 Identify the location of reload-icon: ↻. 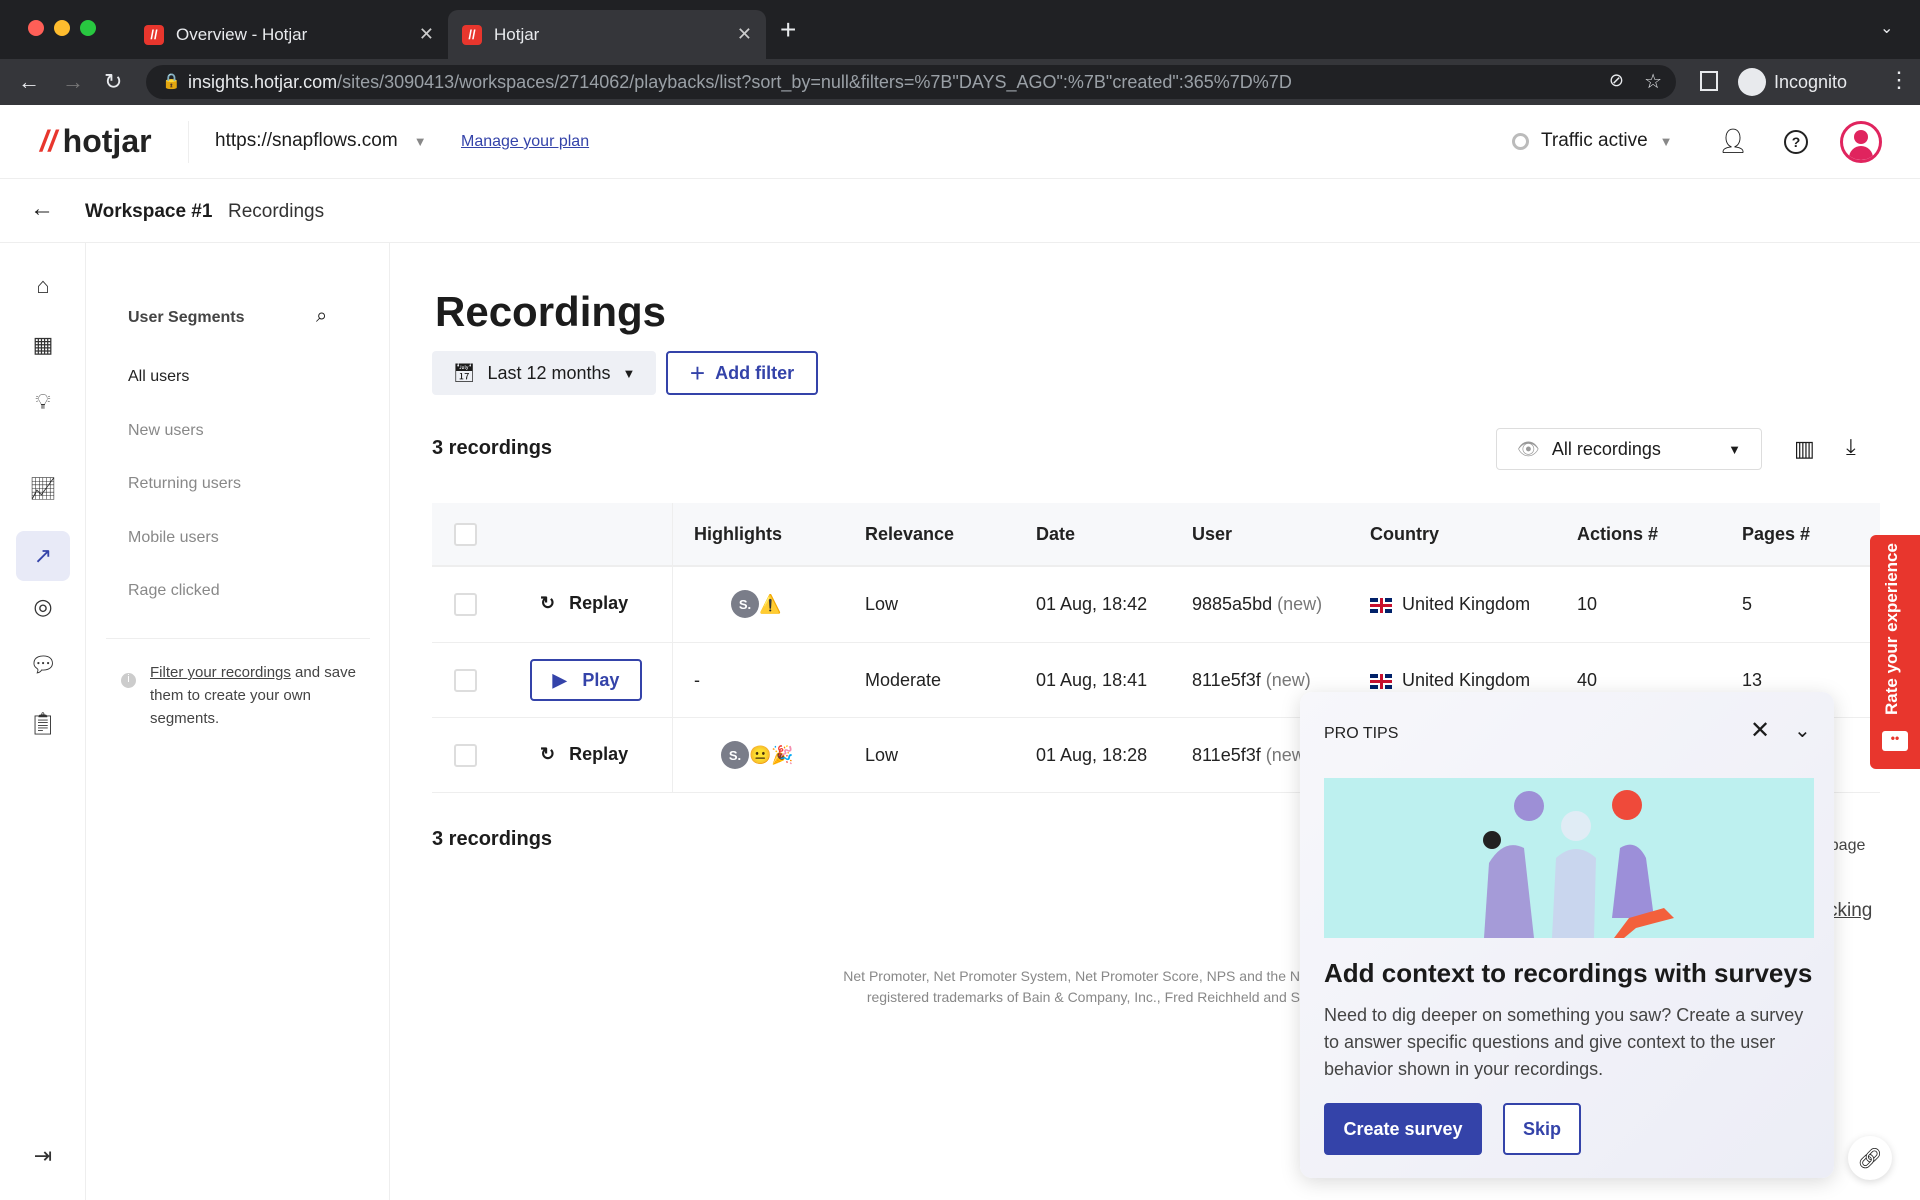
(113, 82).